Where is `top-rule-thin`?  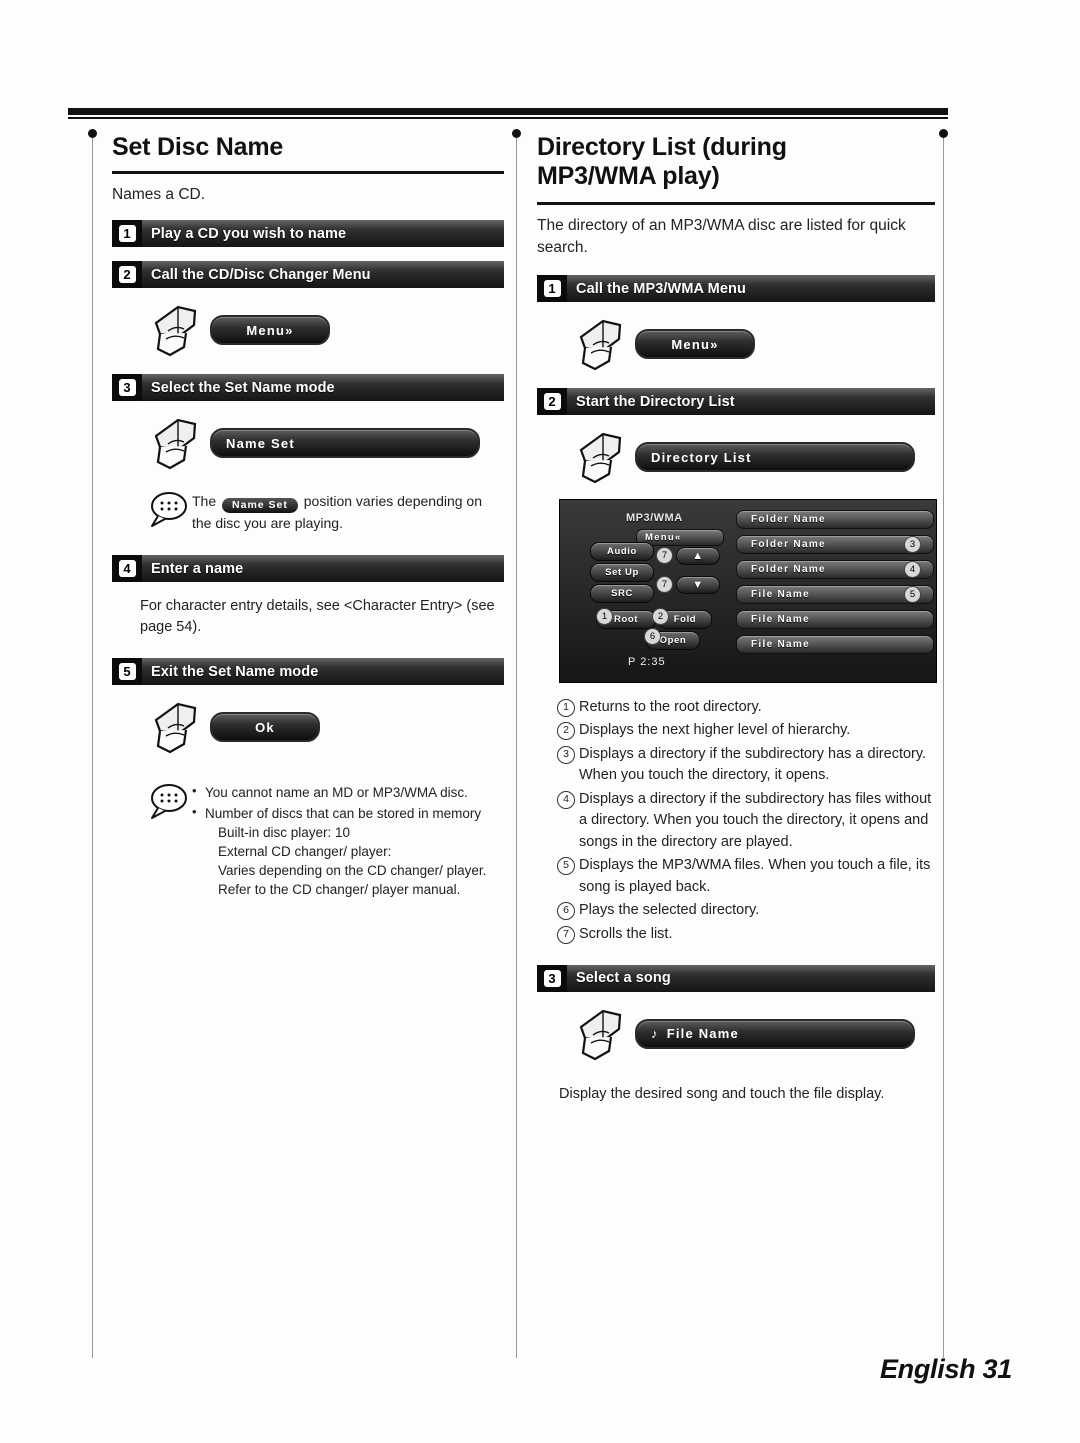
top-rule-thin is located at coordinates (508, 118).